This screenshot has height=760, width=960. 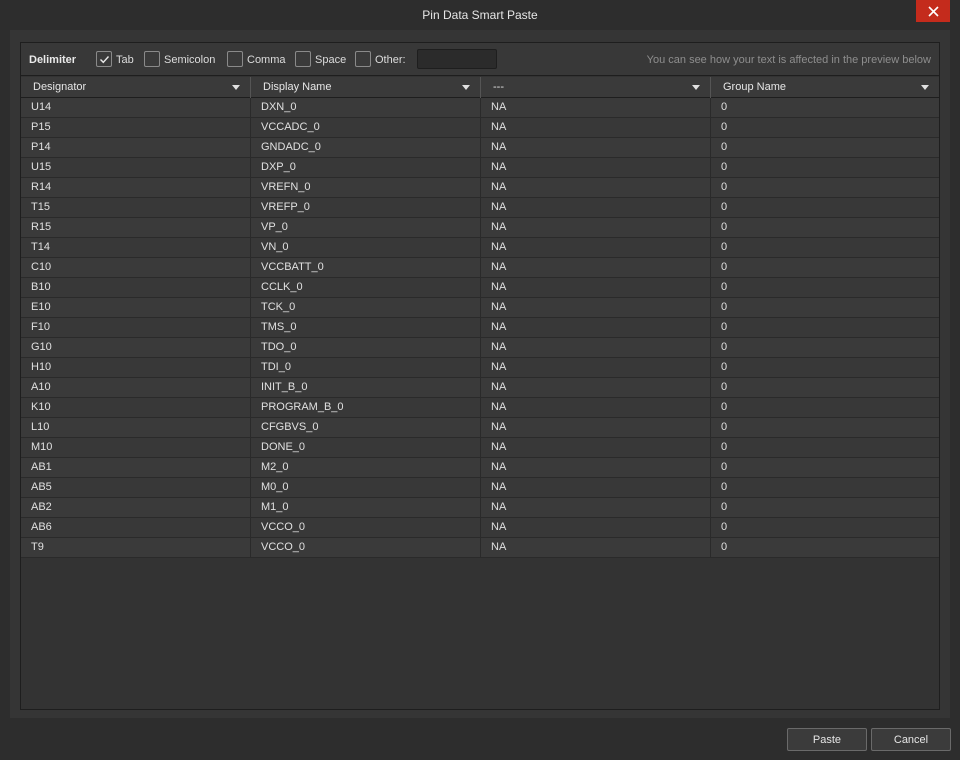 I want to click on table-row: A10 INIT_B_0 NA 0, so click(x=480, y=388).